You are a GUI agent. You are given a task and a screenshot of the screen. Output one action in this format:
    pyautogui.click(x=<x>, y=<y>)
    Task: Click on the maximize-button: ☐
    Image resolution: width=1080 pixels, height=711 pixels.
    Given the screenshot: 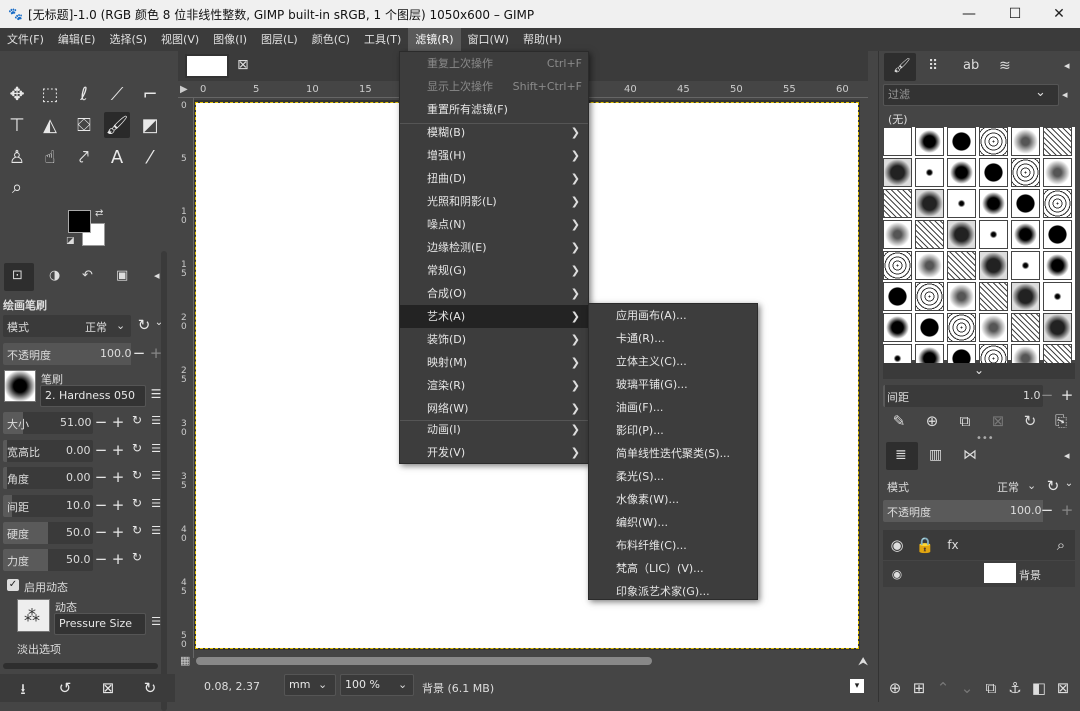 What is the action you would take?
    pyautogui.click(x=1015, y=14)
    